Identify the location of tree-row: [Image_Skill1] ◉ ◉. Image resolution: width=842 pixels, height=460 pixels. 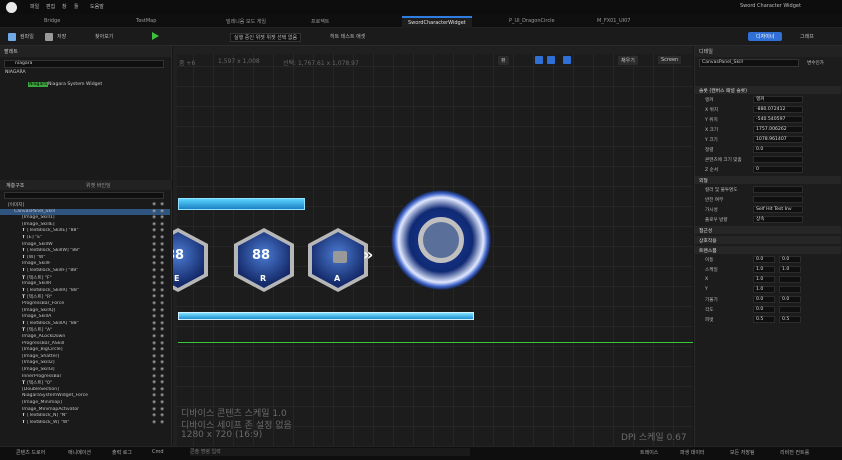
(85, 218).